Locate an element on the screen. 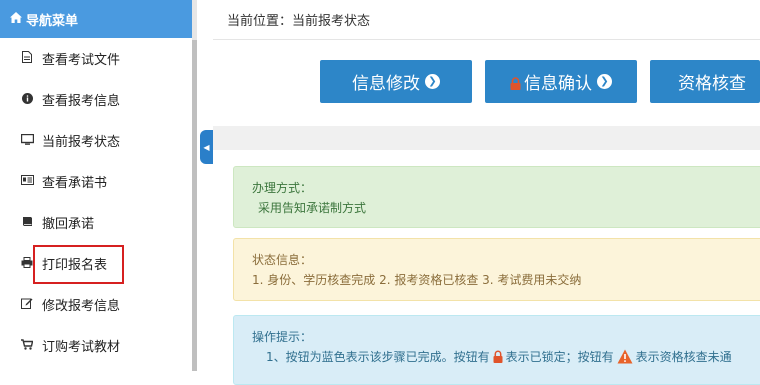 The height and width of the screenshot is (385, 760). cart-icon is located at coordinates (27, 345).